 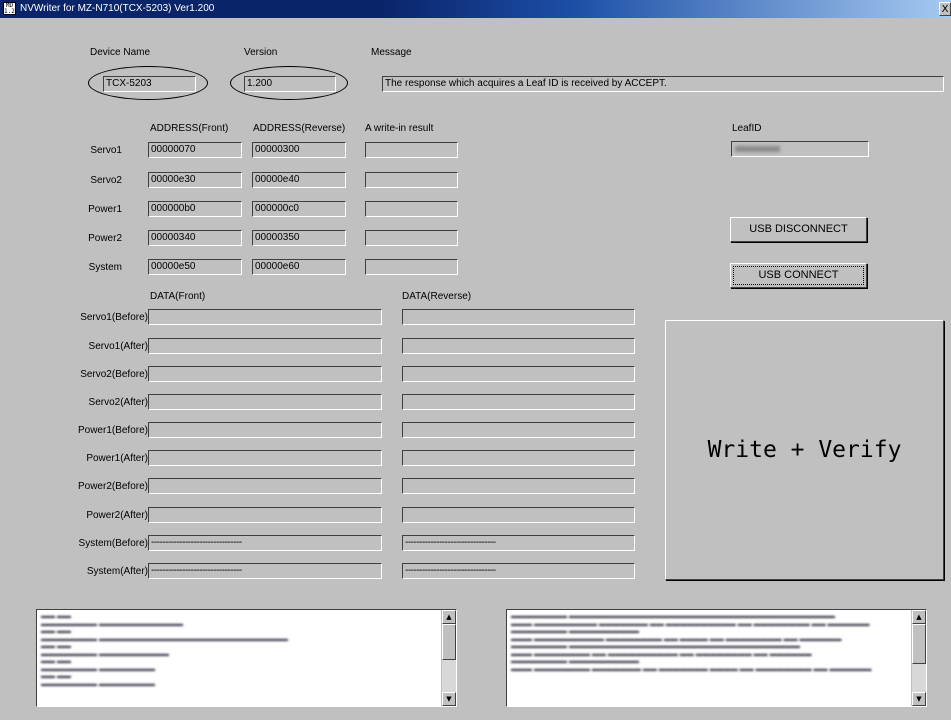 What do you see at coordinates (391, 52) in the screenshot?
I see `message-label: Message` at bounding box center [391, 52].